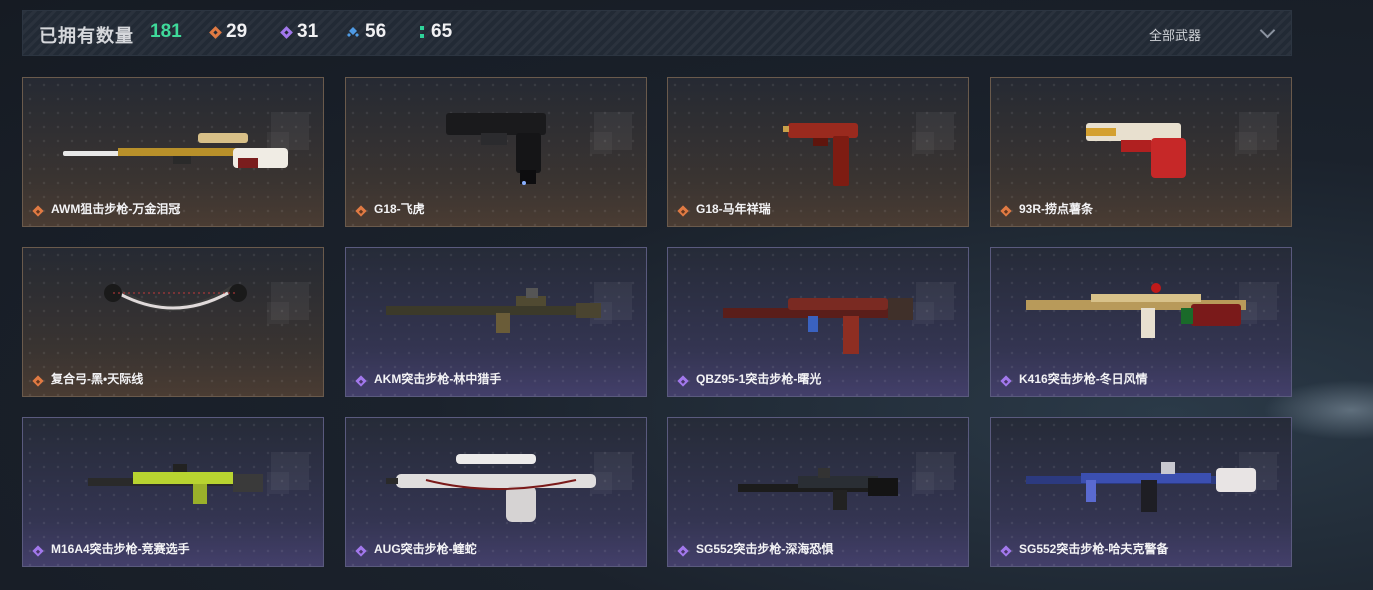  What do you see at coordinates (765, 549) in the screenshot?
I see `weapon-name: SG552突击步枪-深海恐惧` at bounding box center [765, 549].